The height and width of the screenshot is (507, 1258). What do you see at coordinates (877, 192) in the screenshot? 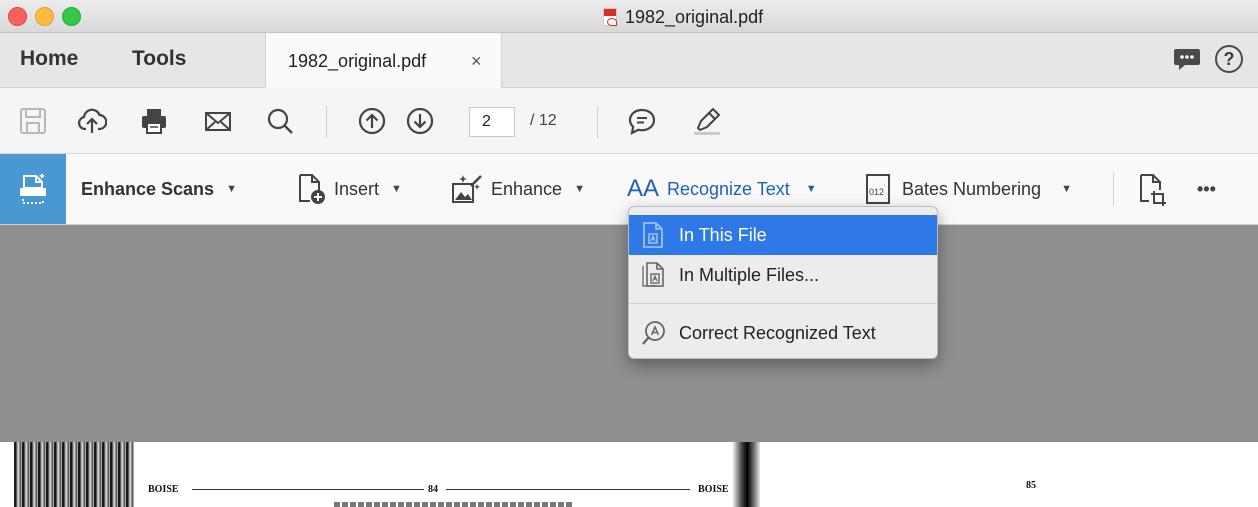
I see `bates-icon-digits: 012` at bounding box center [877, 192].